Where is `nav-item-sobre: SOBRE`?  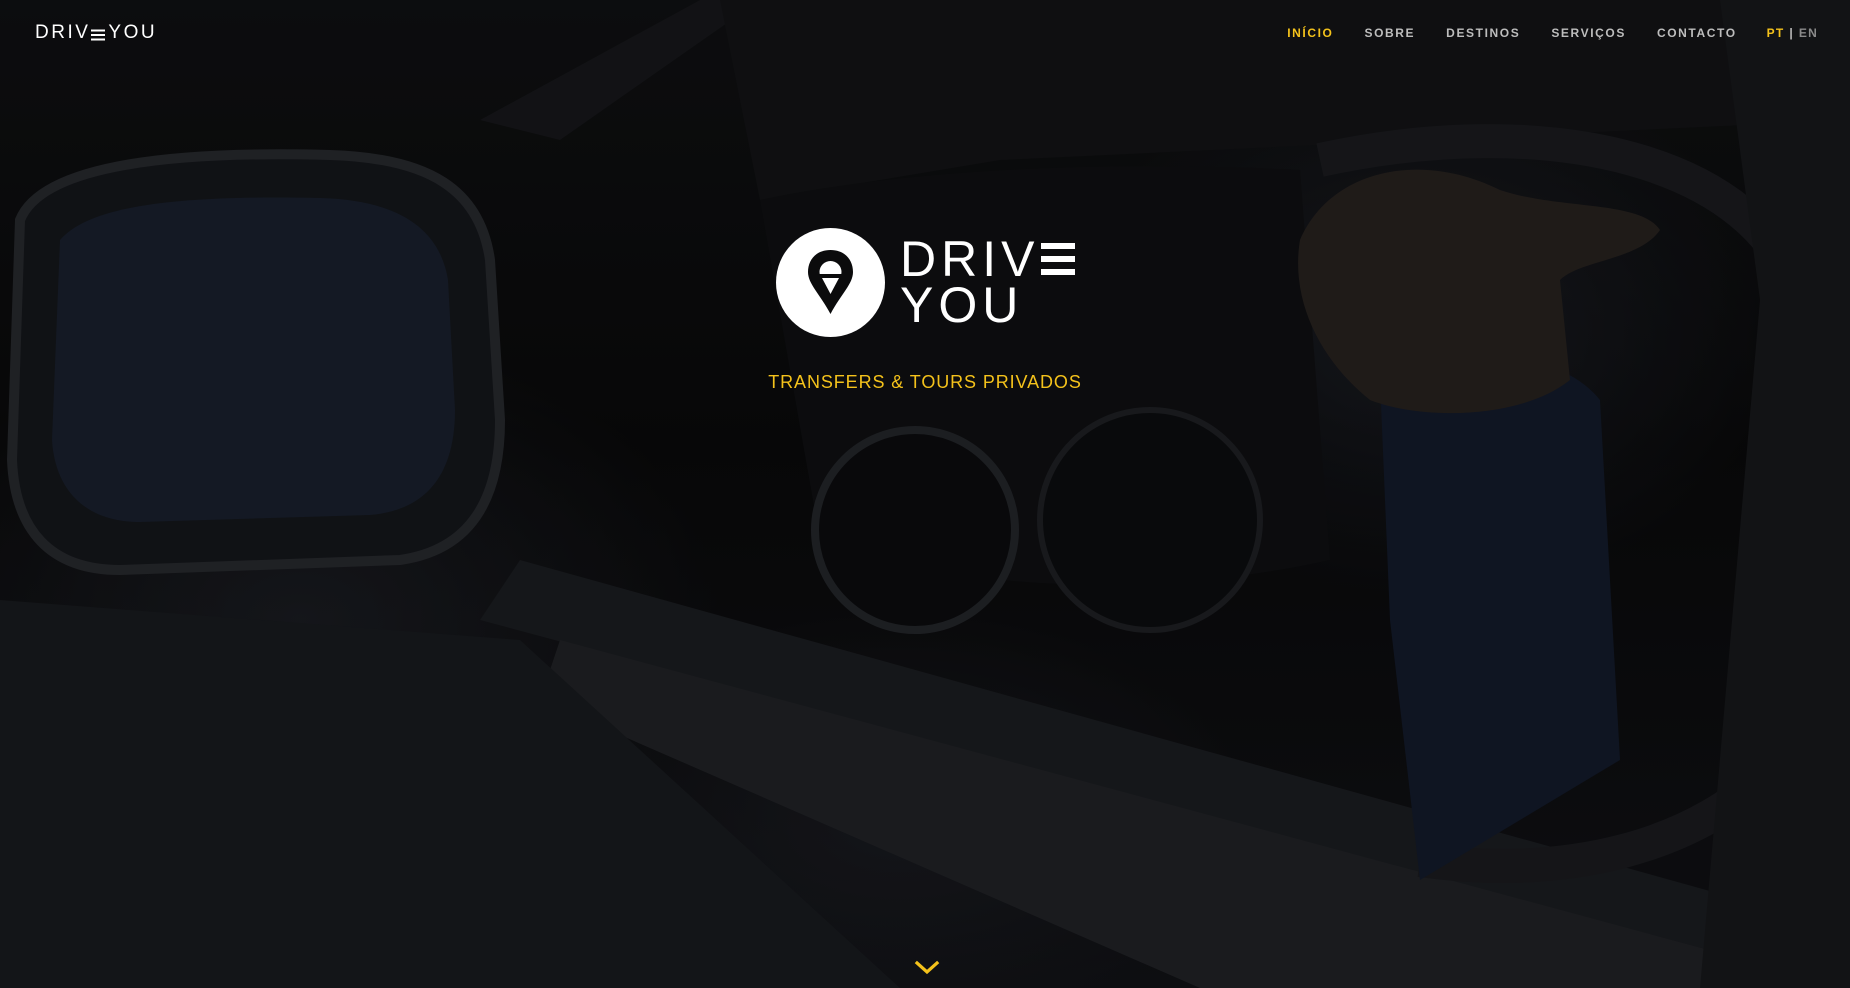 nav-item-sobre: SOBRE is located at coordinates (1389, 33).